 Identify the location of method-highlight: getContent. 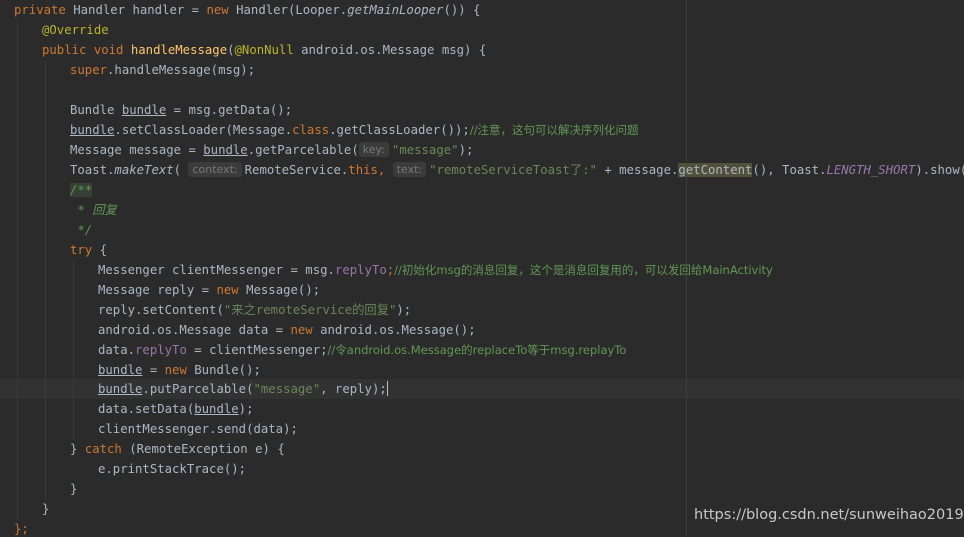
(715, 170).